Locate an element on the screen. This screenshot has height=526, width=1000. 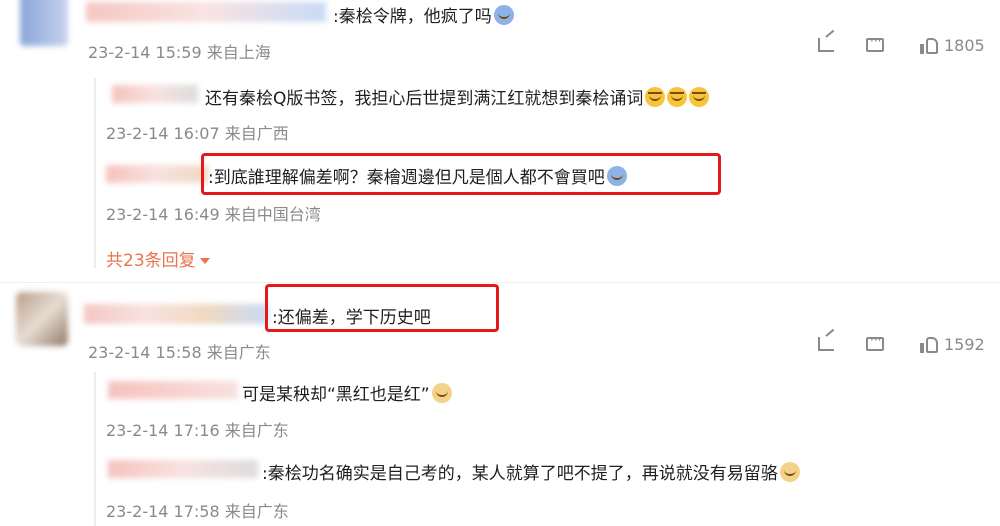
comment-meta: 23-2-14 15:59 来自上海 is located at coordinates (179, 52).